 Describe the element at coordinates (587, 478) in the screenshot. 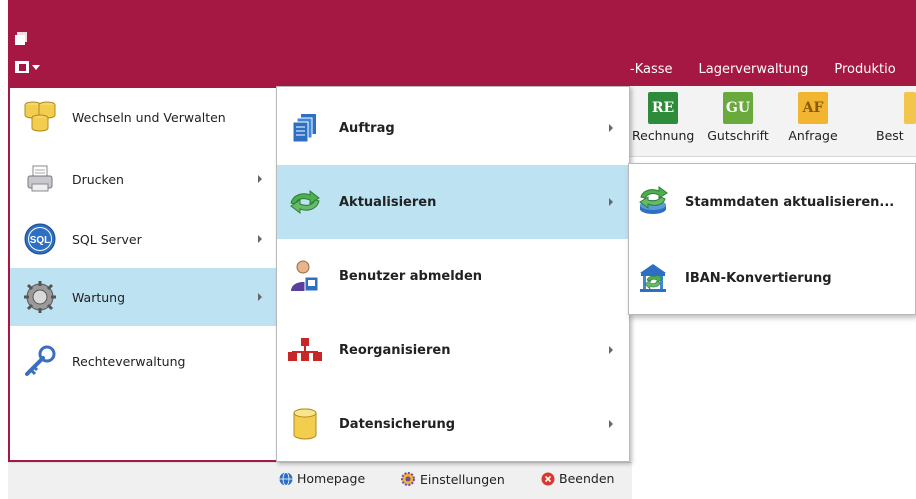

I see `beenden-label: Beenden` at that location.